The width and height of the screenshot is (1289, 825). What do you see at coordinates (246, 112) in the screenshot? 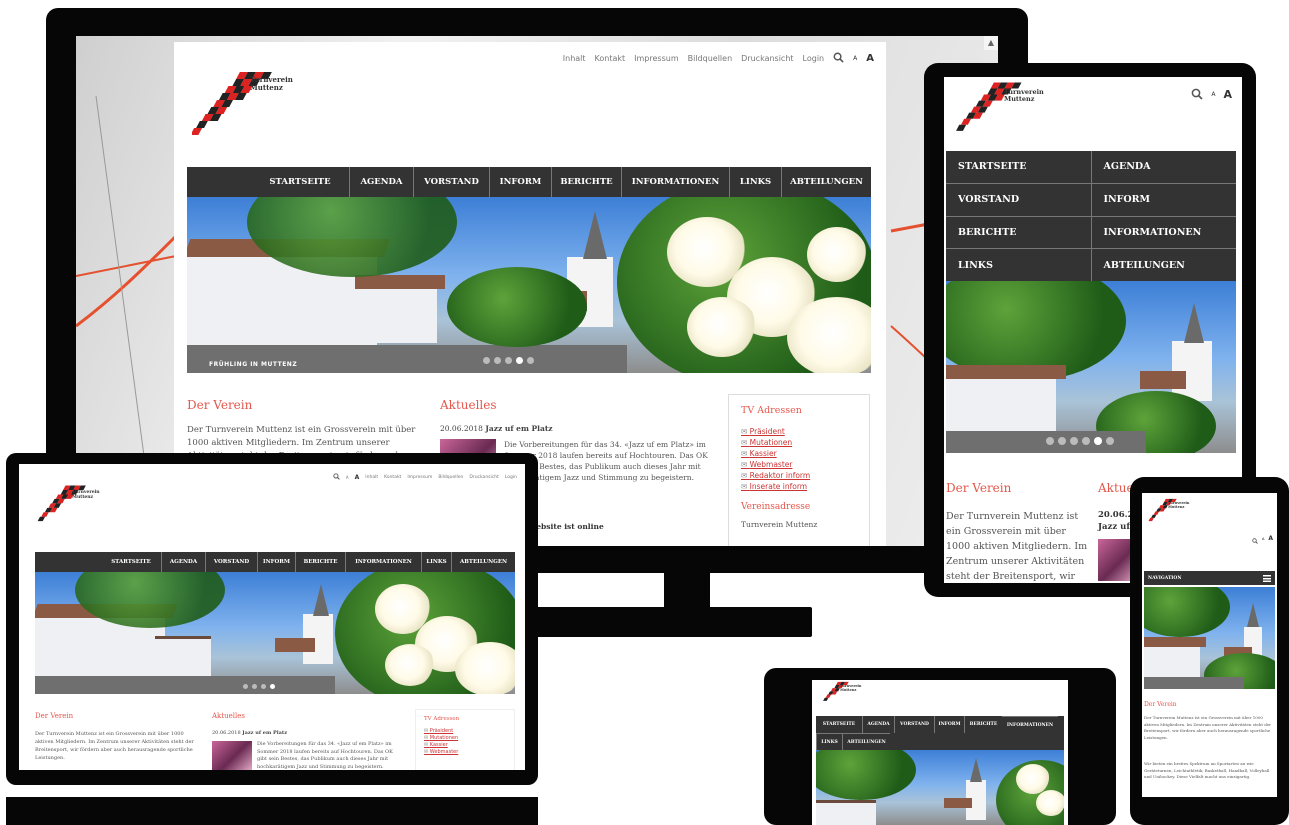
I see `desktop-logo: Turnverein Muttenz` at bounding box center [246, 112].